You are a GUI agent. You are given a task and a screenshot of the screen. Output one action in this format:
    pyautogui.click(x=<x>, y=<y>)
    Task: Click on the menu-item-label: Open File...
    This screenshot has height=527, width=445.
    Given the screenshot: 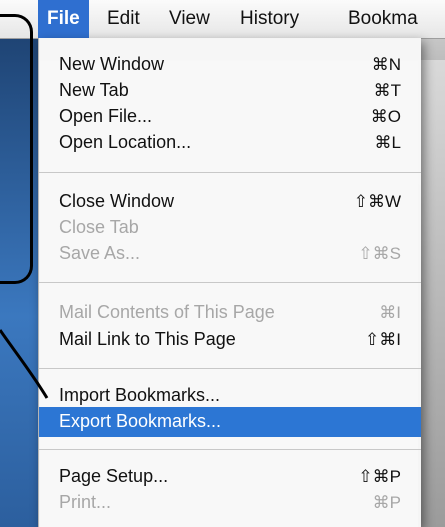 What is the action you would take?
    pyautogui.click(x=106, y=116)
    